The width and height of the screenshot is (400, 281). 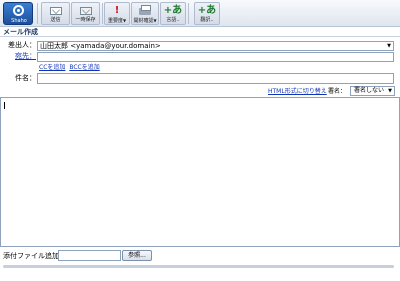 I want to click on read-receipt-label-wrap: 開封確認▼, so click(x=145, y=21).